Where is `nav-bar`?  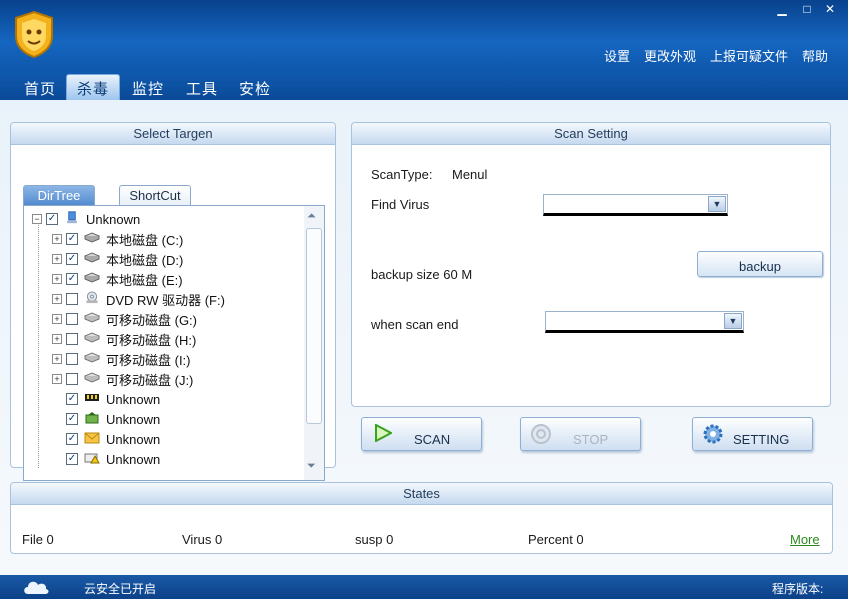
nav-bar is located at coordinates (424, 85).